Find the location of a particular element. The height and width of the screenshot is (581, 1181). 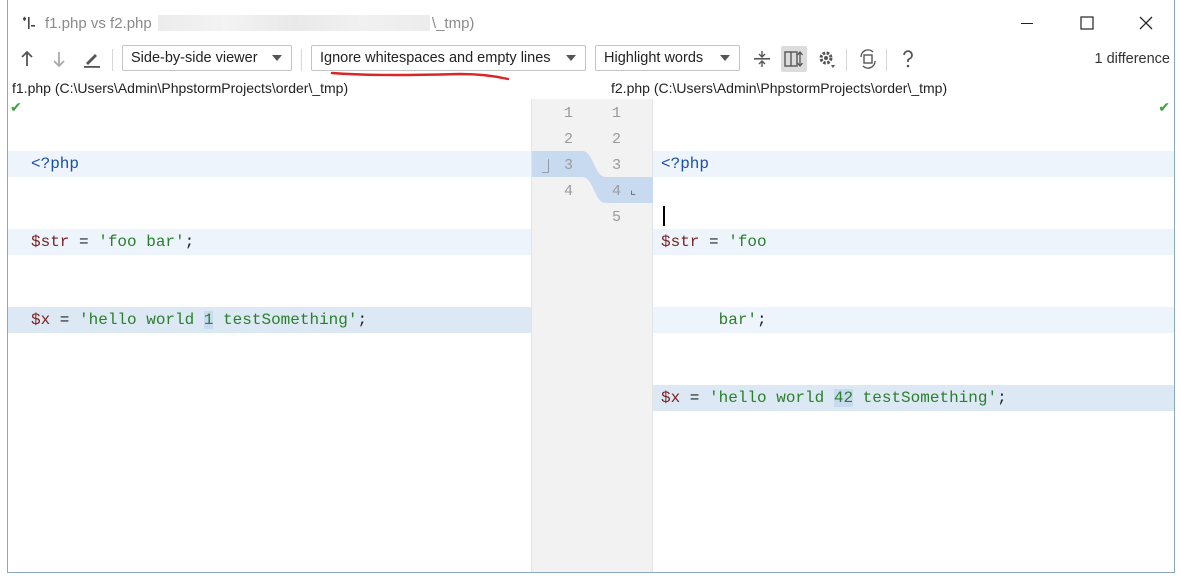

prev-diff-icon is located at coordinates (27, 58).